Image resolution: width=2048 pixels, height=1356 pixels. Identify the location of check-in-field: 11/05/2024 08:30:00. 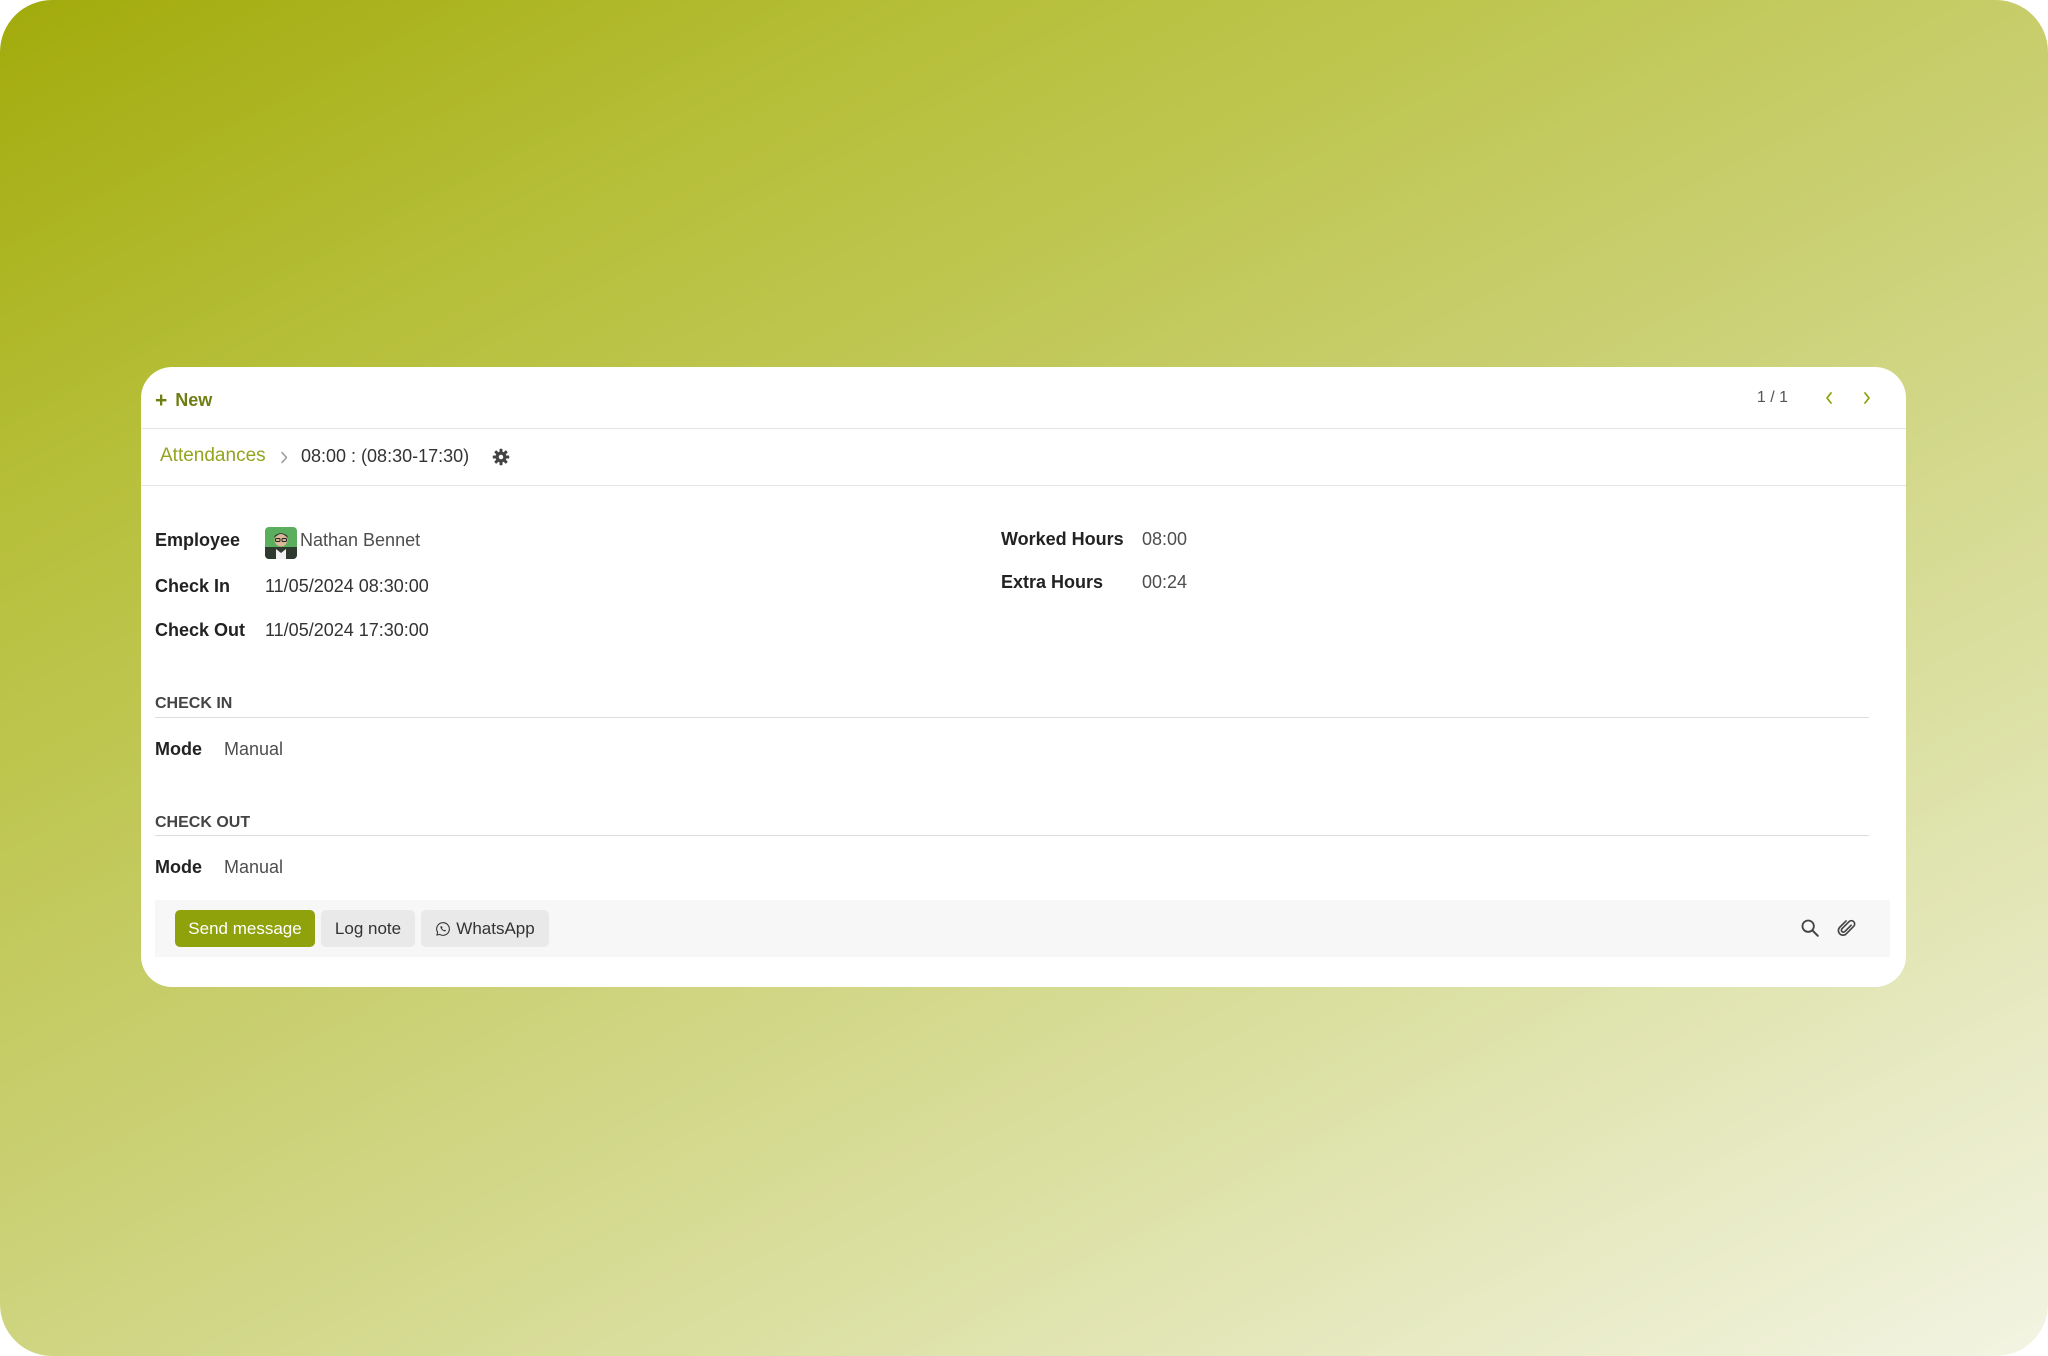
(347, 586).